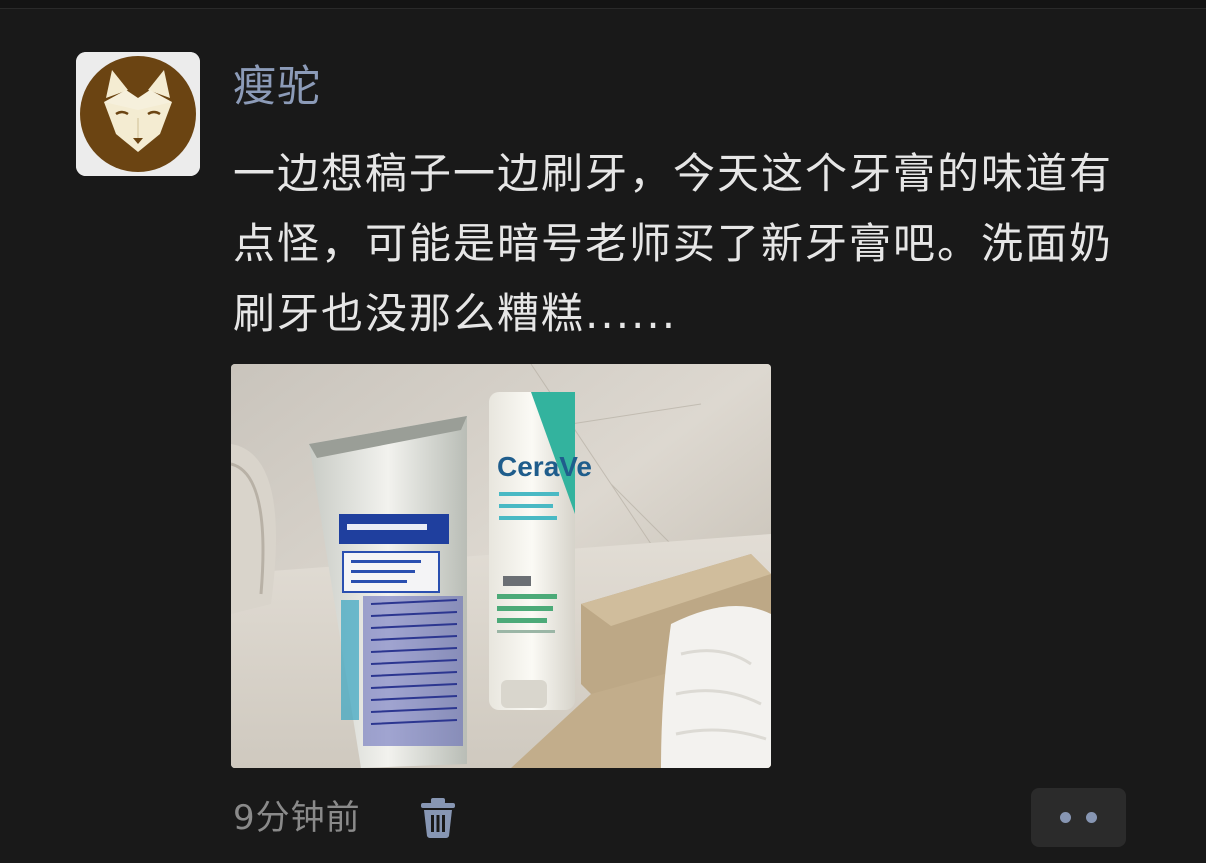  I want to click on avatar, so click(138, 114).